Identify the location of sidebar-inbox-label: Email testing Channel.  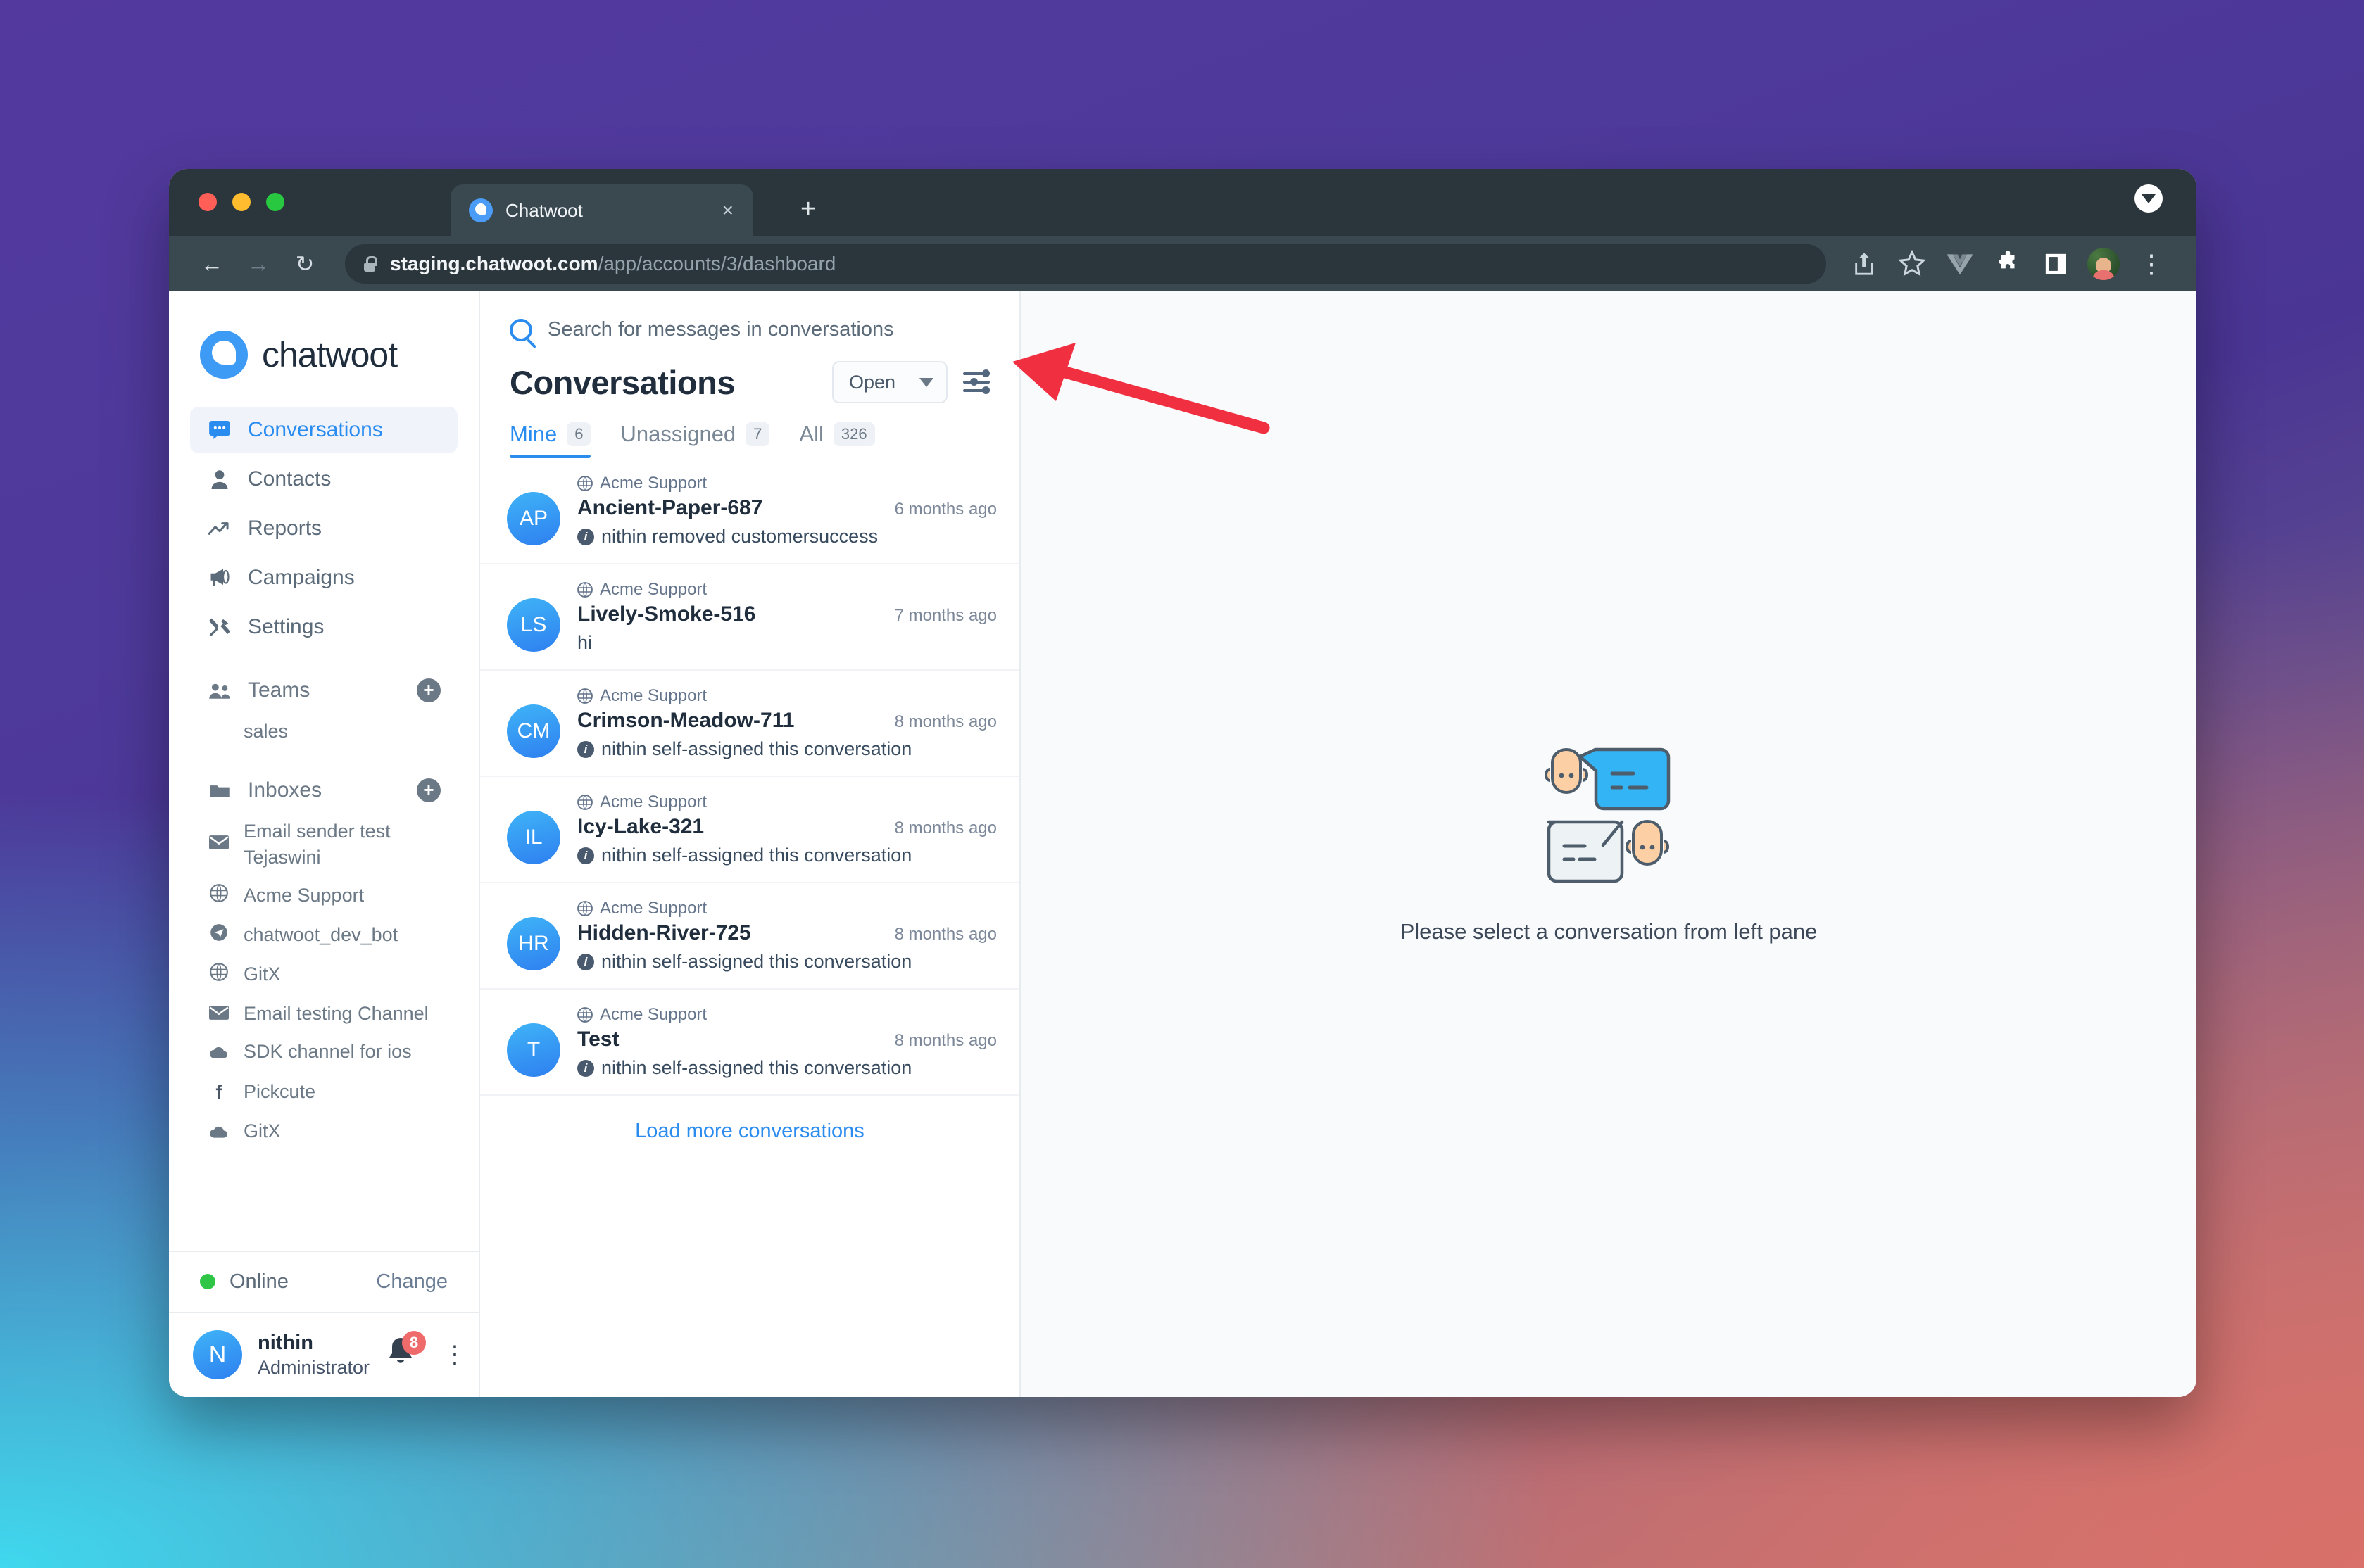
(336, 1013).